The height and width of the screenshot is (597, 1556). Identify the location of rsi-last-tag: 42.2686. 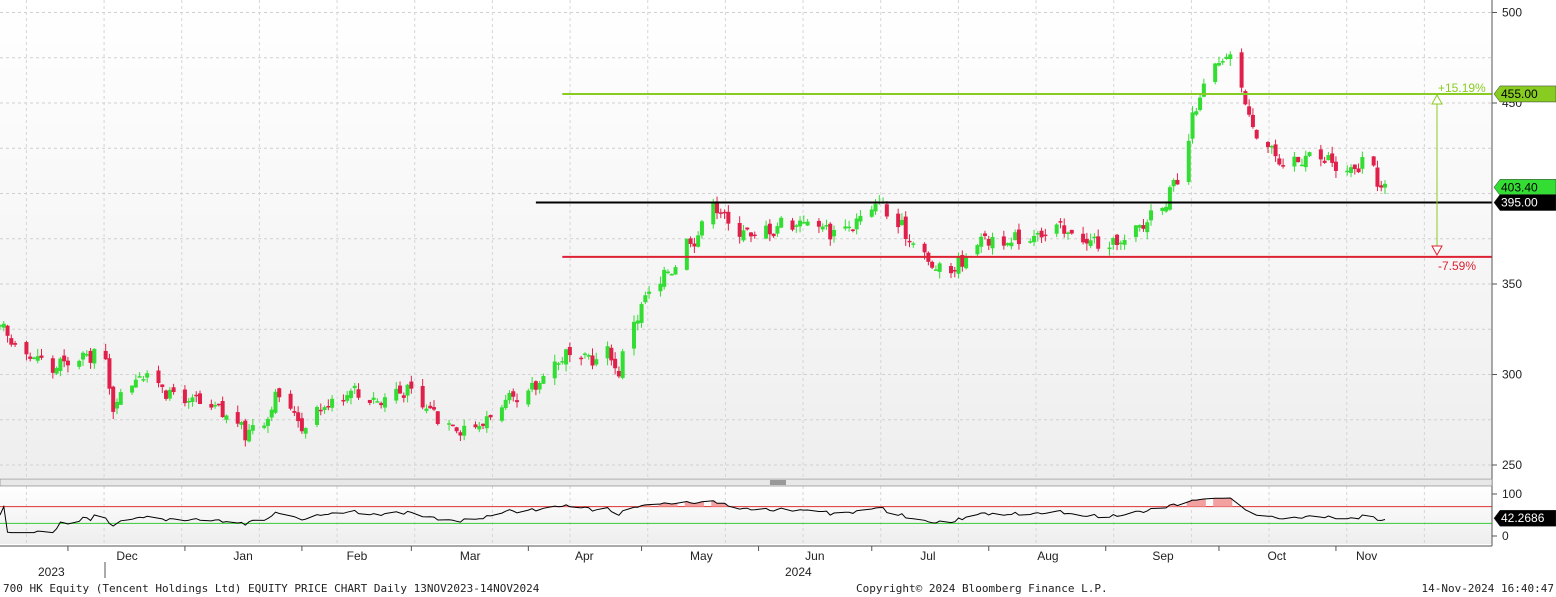
(1524, 518).